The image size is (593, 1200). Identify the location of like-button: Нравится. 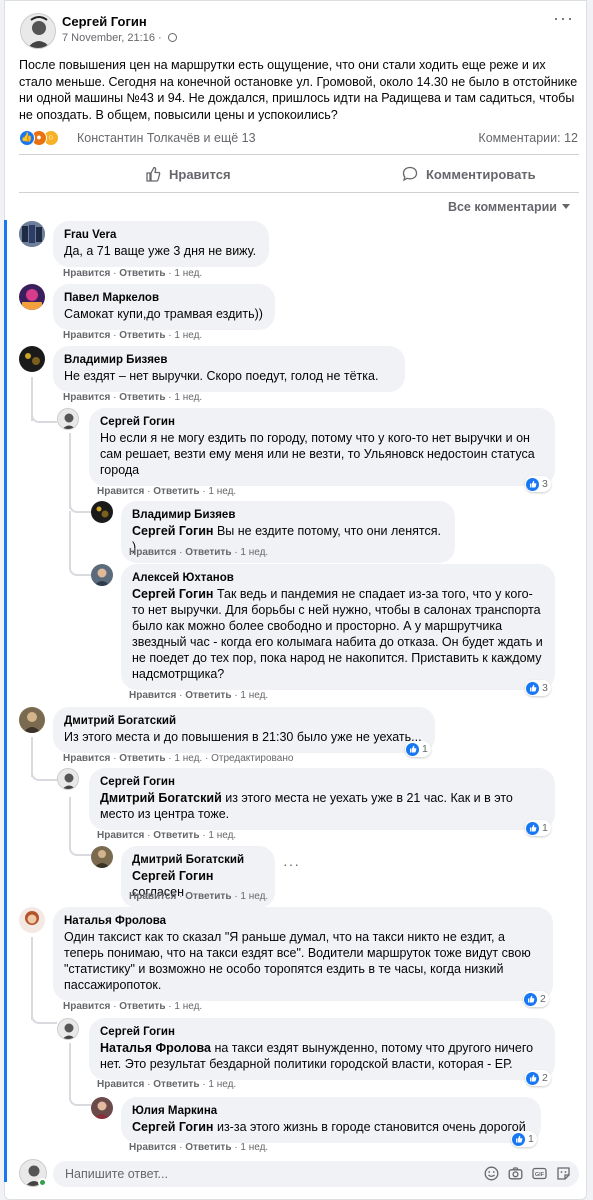
(188, 174).